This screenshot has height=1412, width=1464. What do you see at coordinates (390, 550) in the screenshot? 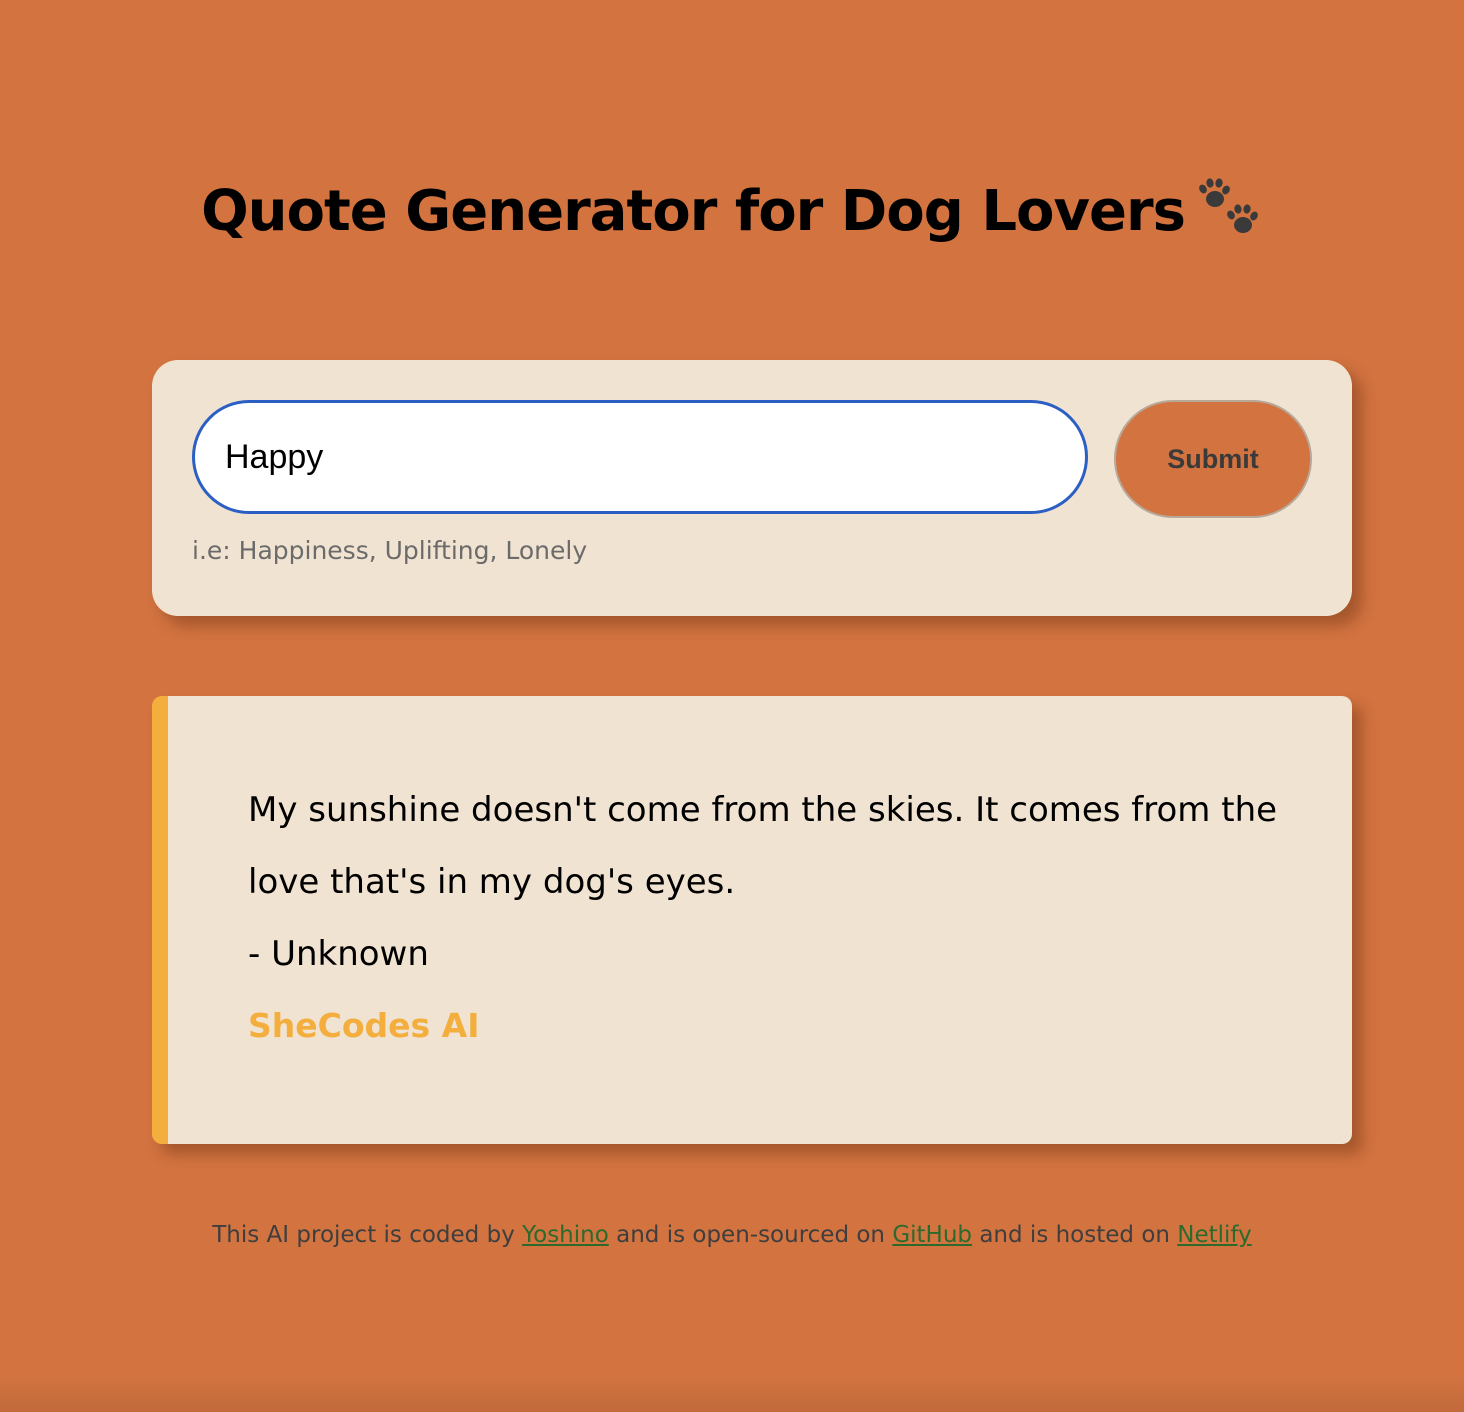
I see `search-hint: i.e: Happiness, Uplifting, Lonely` at bounding box center [390, 550].